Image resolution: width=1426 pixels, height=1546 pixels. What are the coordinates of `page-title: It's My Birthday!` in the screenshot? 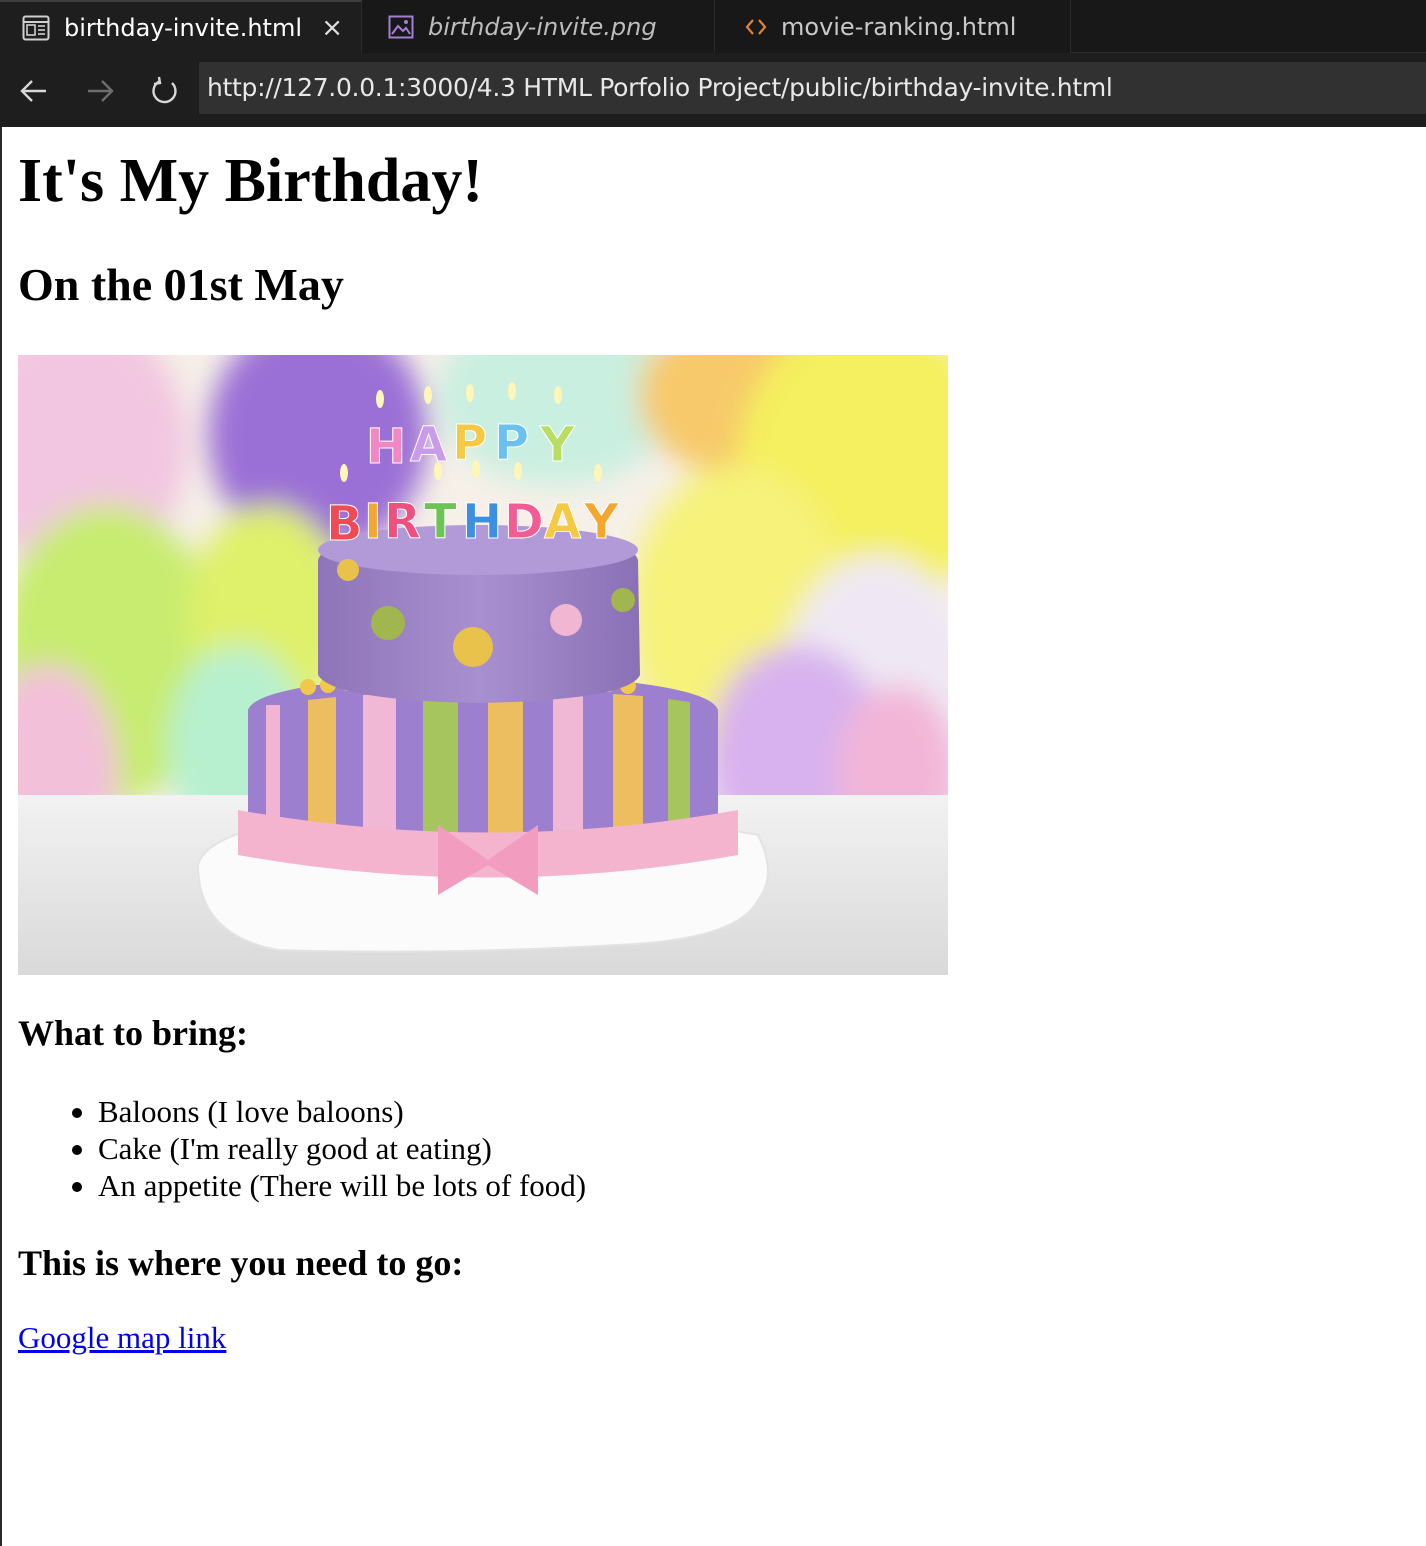 It's located at (250, 181).